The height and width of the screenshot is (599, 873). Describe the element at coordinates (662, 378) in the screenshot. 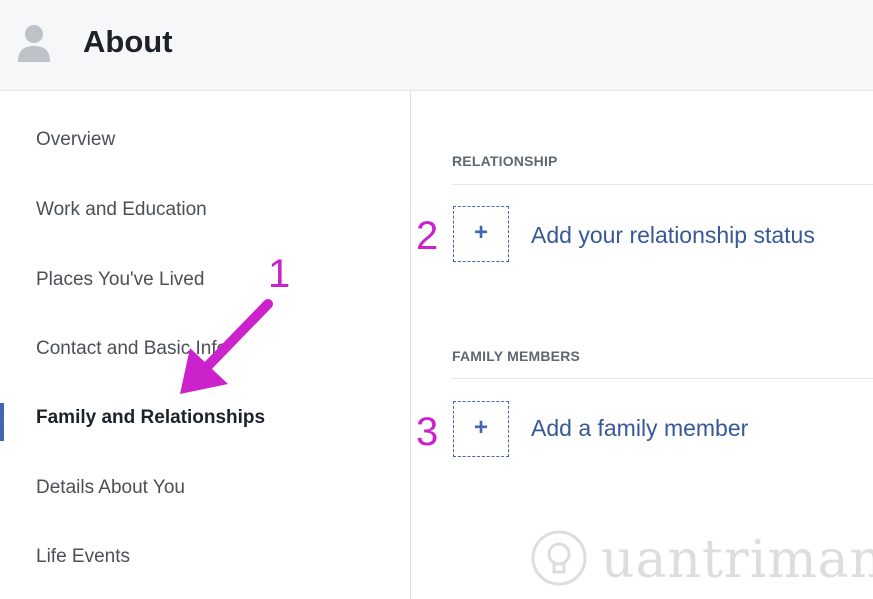

I see `family-divider` at that location.